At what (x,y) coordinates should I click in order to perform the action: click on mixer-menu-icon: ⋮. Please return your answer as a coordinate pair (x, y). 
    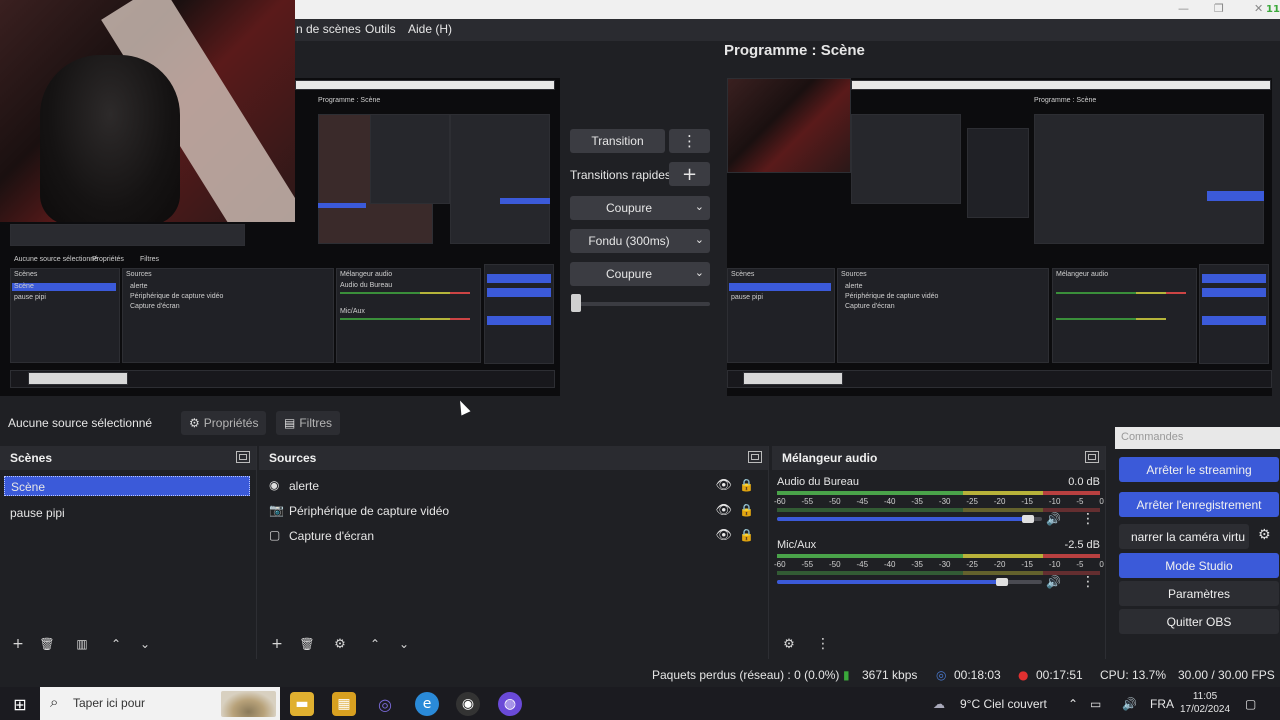
    Looking at the image, I should click on (823, 644).